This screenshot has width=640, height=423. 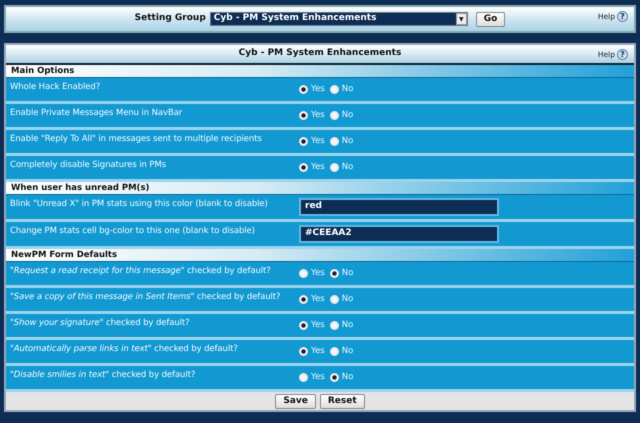 I want to click on setting-label: Enable Private Messages Menu in NavBar, so click(x=96, y=113).